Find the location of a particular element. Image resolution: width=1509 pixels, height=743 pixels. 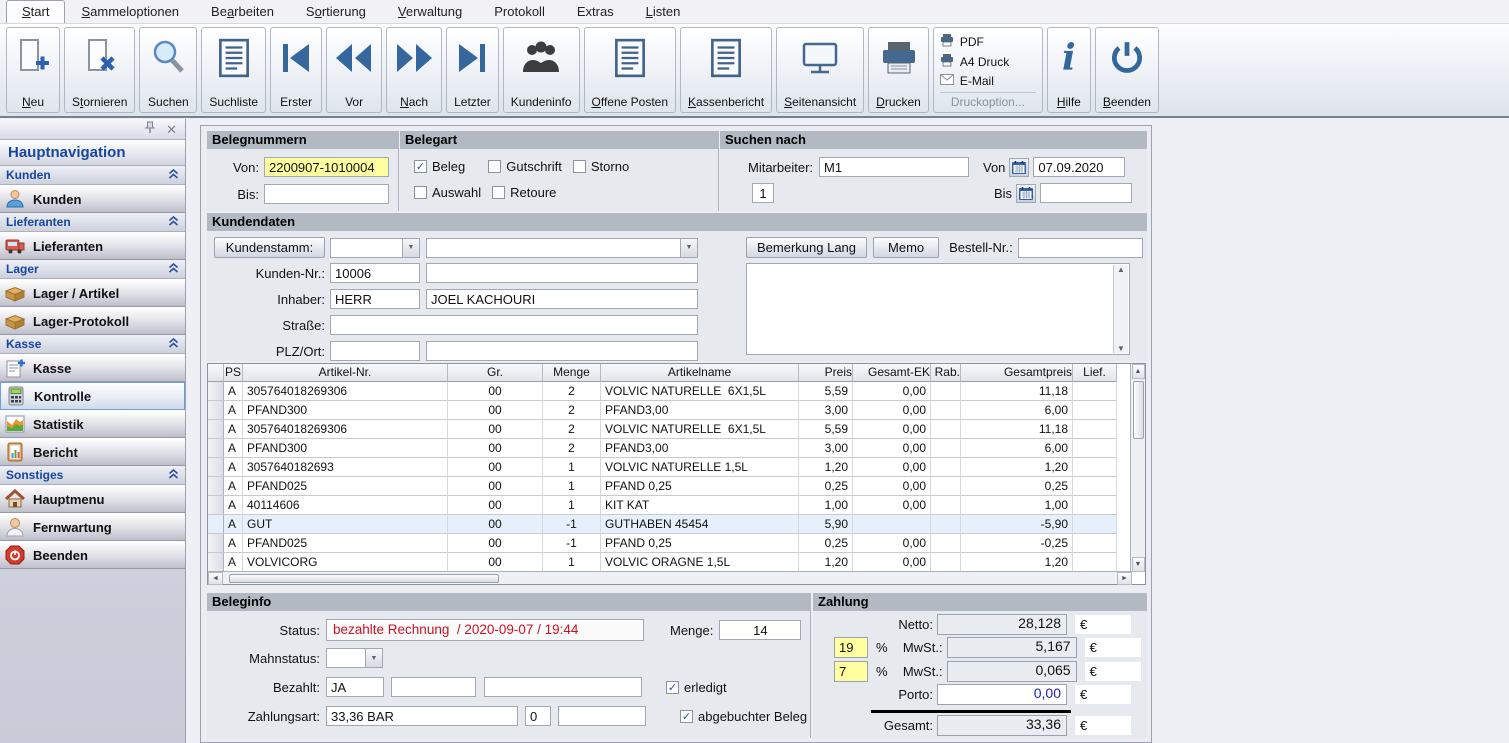

horizontal-scrollbar: ◄ ► is located at coordinates (670, 578).